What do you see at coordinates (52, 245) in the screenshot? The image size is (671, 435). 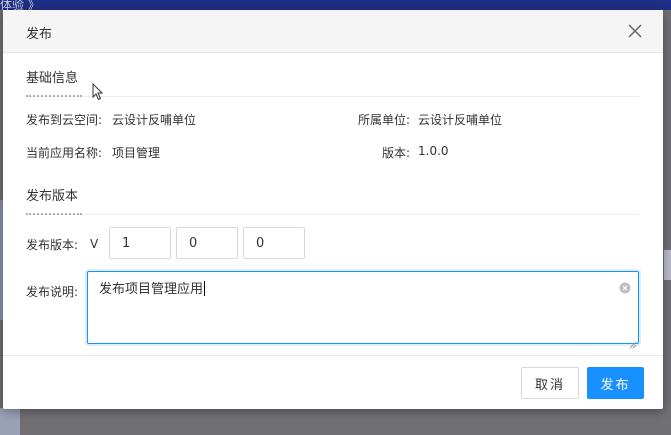 I see `release-version-label: 发布版本:` at bounding box center [52, 245].